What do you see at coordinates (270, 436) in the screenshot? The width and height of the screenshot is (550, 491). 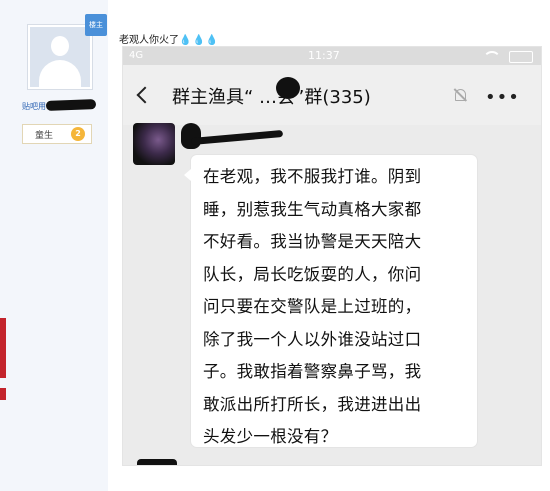 I see `message-line: 头发少一根没有？` at bounding box center [270, 436].